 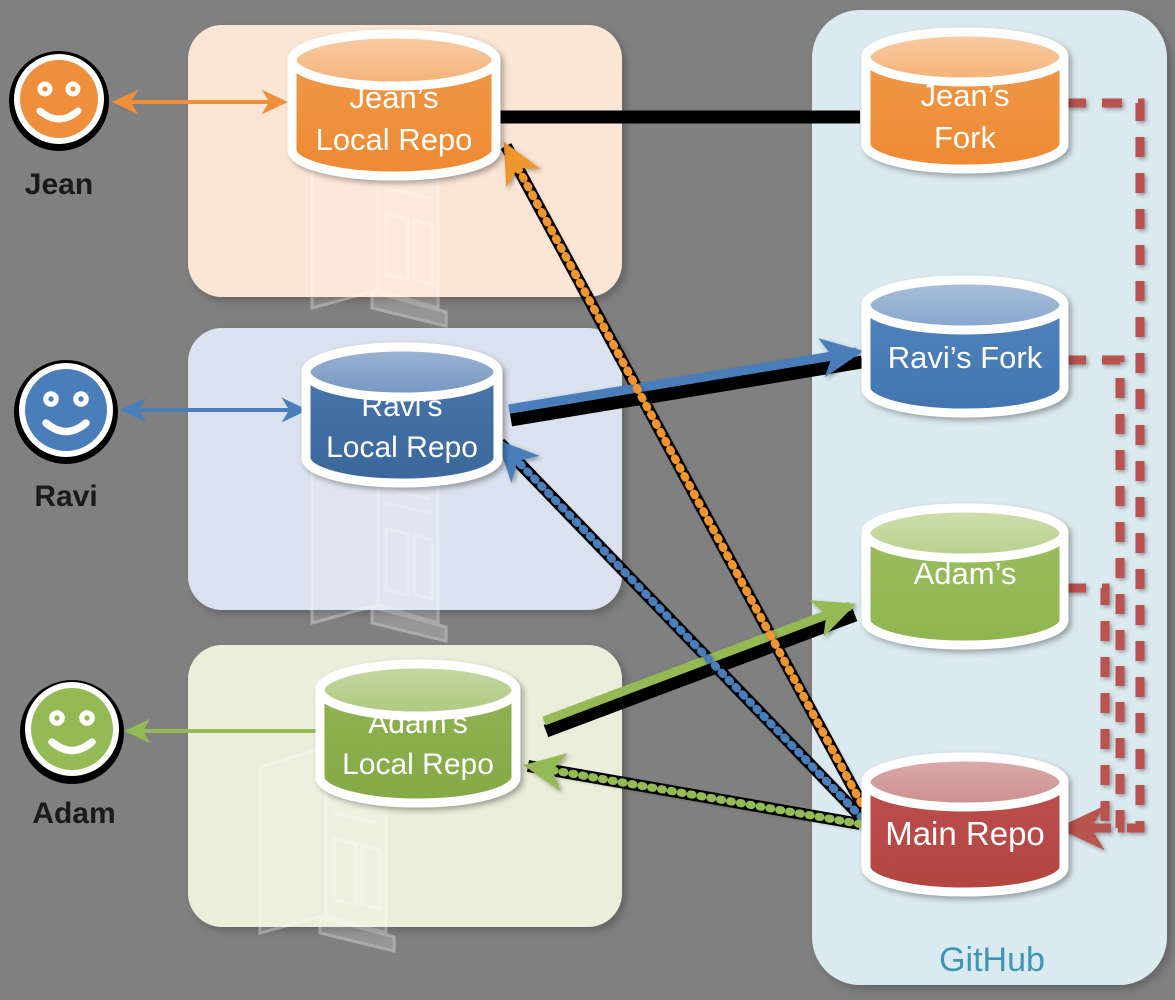 I want to click on cylinder-label-adam-local: Adam’s, so click(x=418, y=723).